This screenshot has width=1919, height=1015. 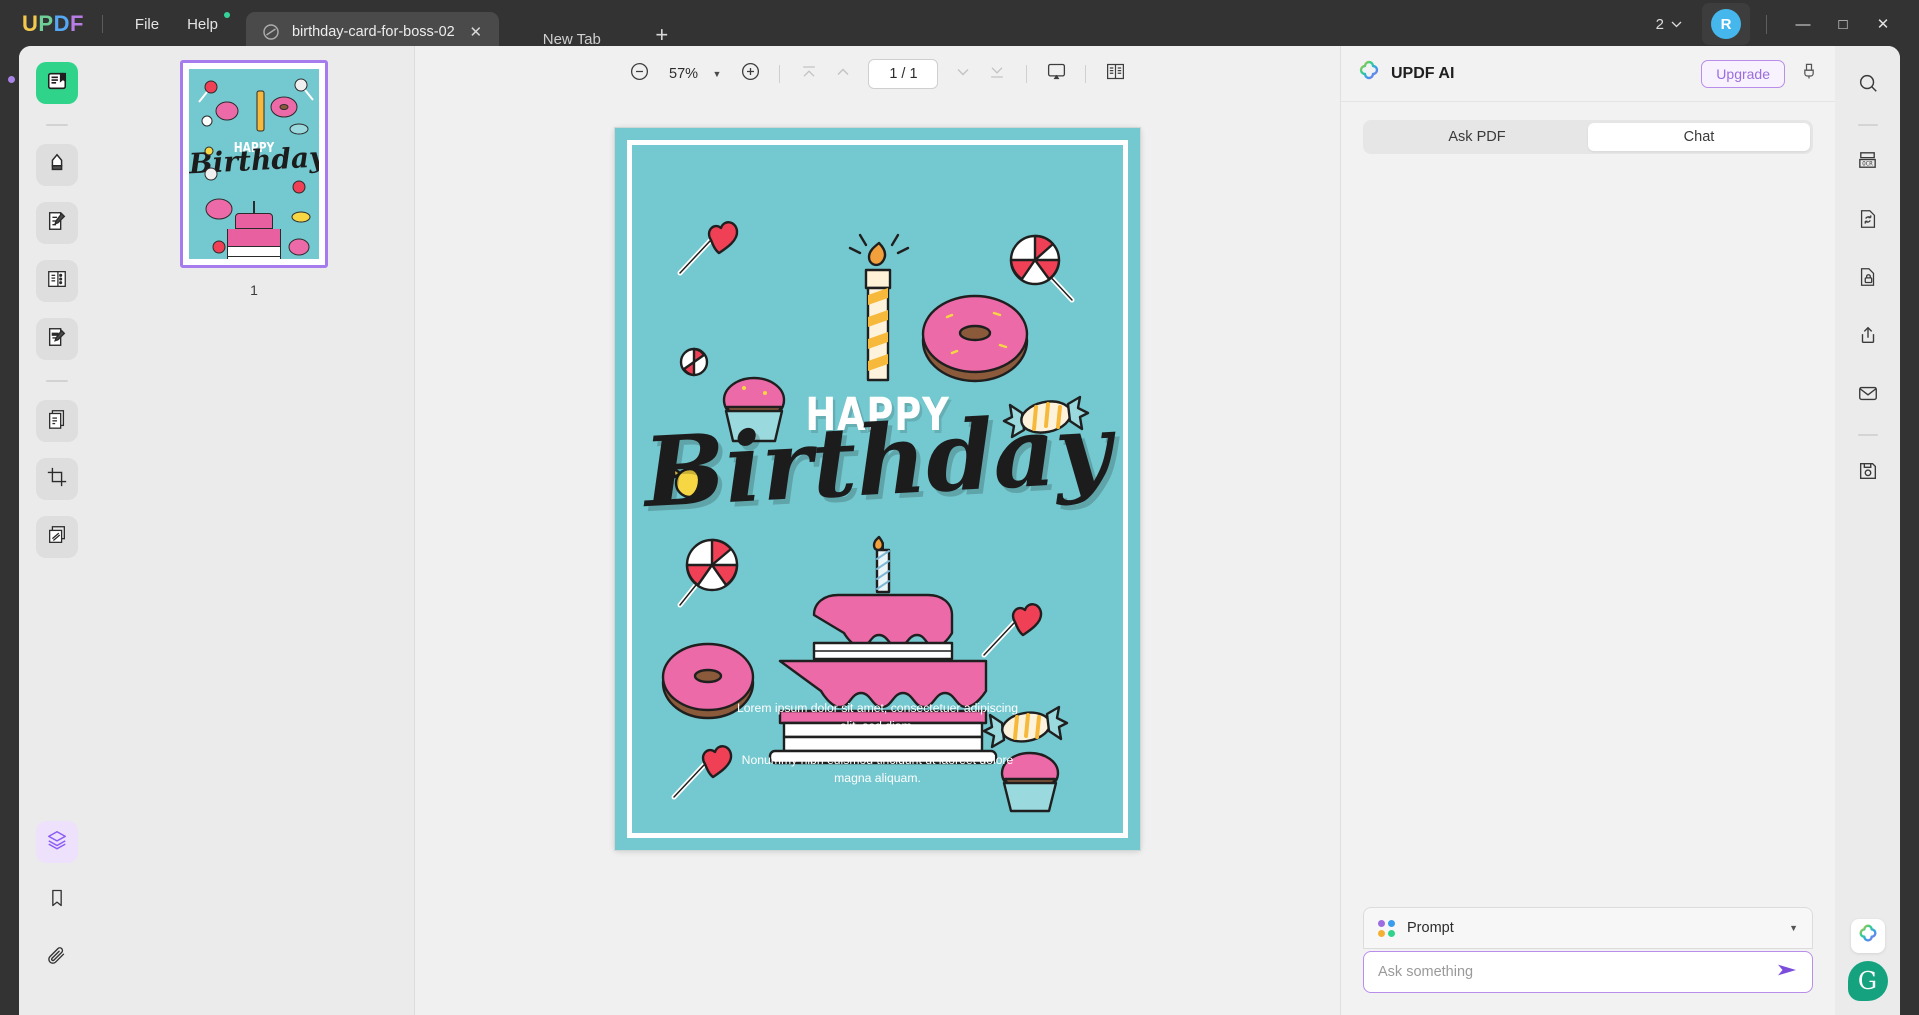 I want to click on page-layout-icon, so click(x=57, y=281).